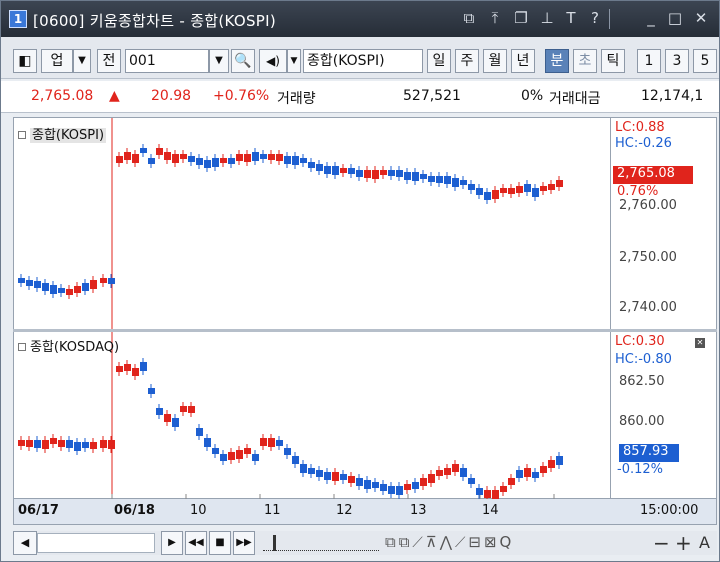  What do you see at coordinates (672, 96) in the screenshot?
I see `amount-value: 12,174,1` at bounding box center [672, 96].